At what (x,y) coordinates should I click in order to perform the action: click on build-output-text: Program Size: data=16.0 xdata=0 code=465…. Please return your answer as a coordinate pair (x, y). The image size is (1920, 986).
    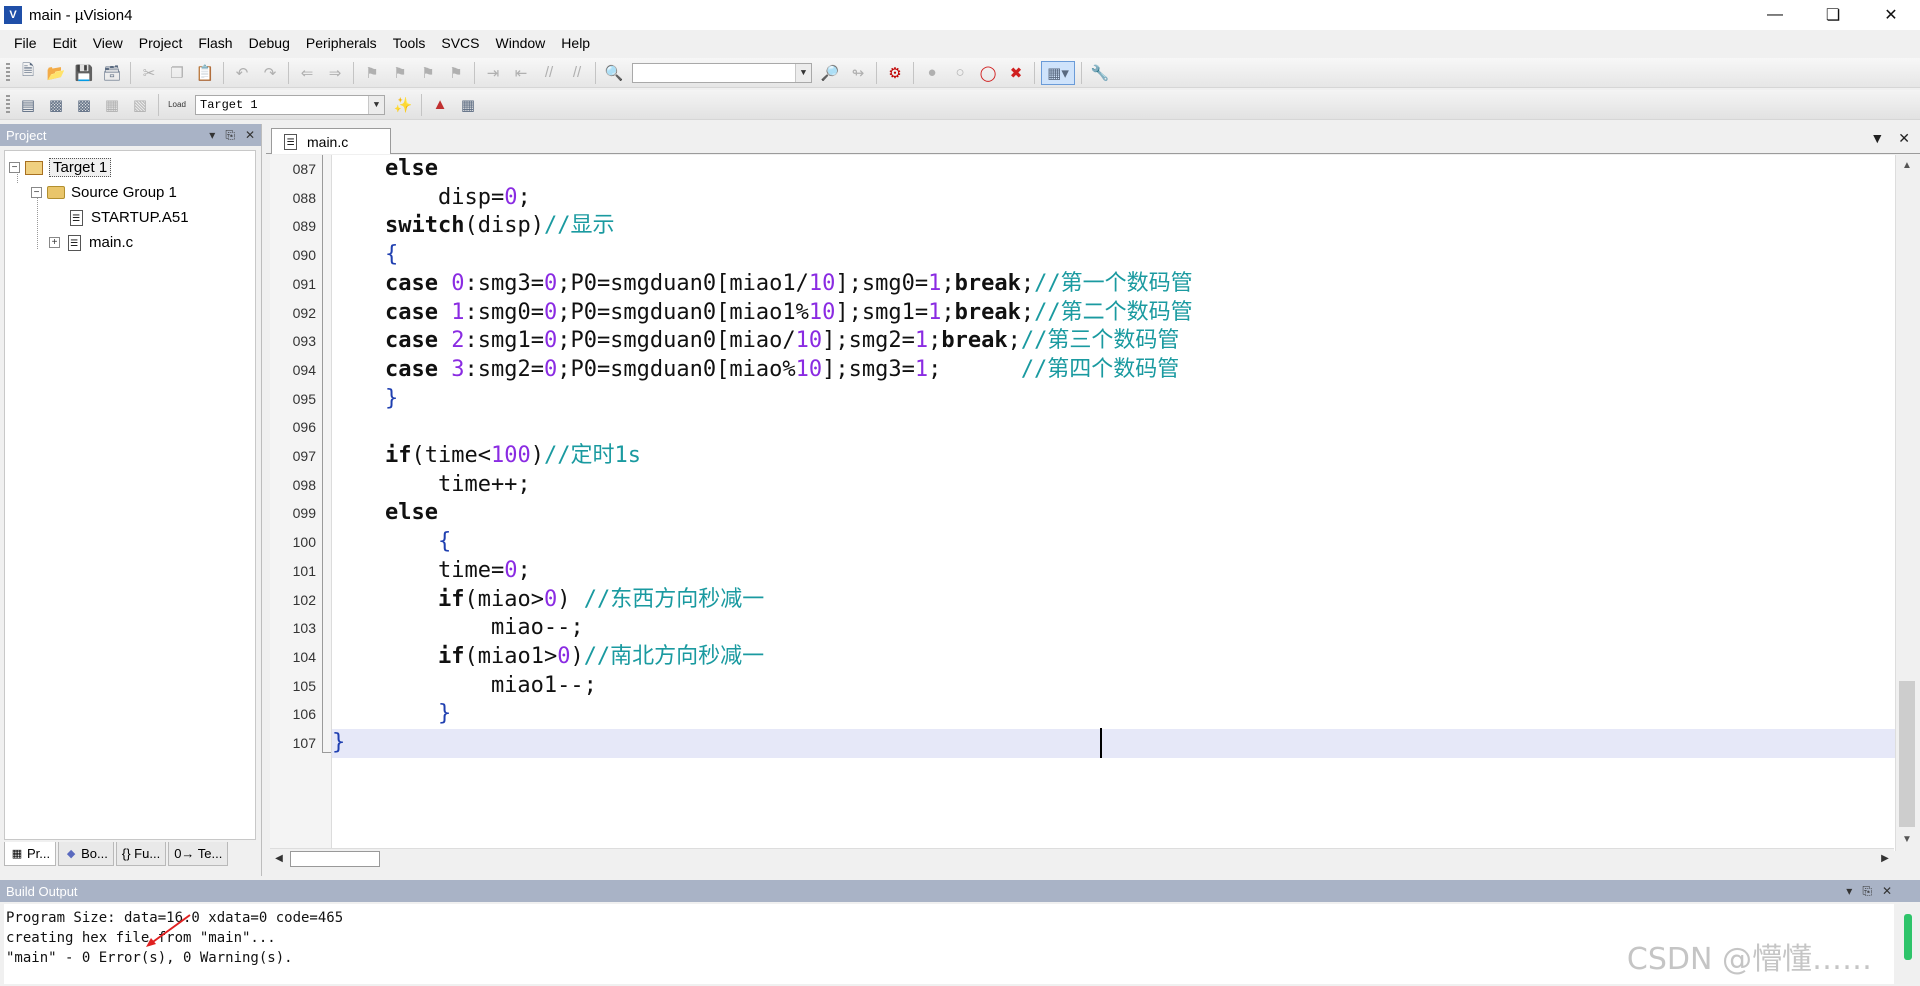
    Looking at the image, I should click on (949, 944).